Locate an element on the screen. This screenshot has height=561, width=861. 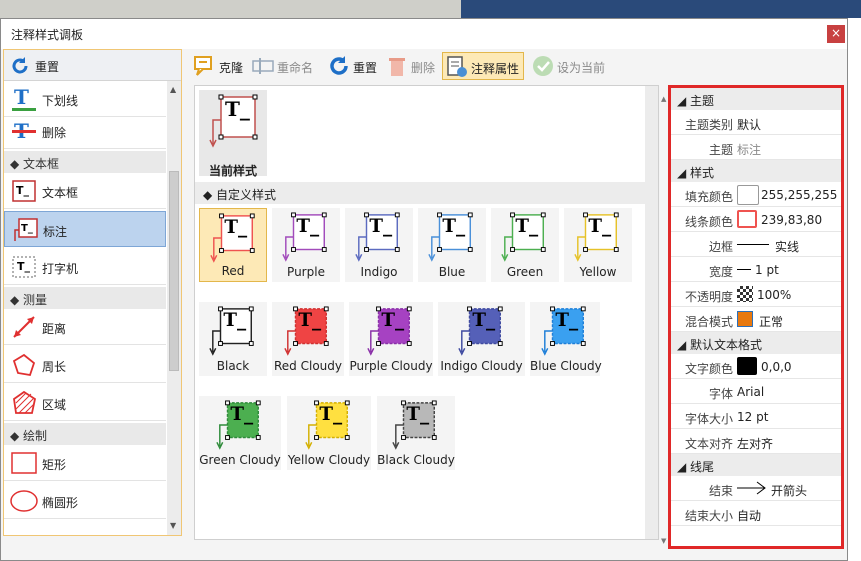
refresh-icon is located at coordinates (339, 65).